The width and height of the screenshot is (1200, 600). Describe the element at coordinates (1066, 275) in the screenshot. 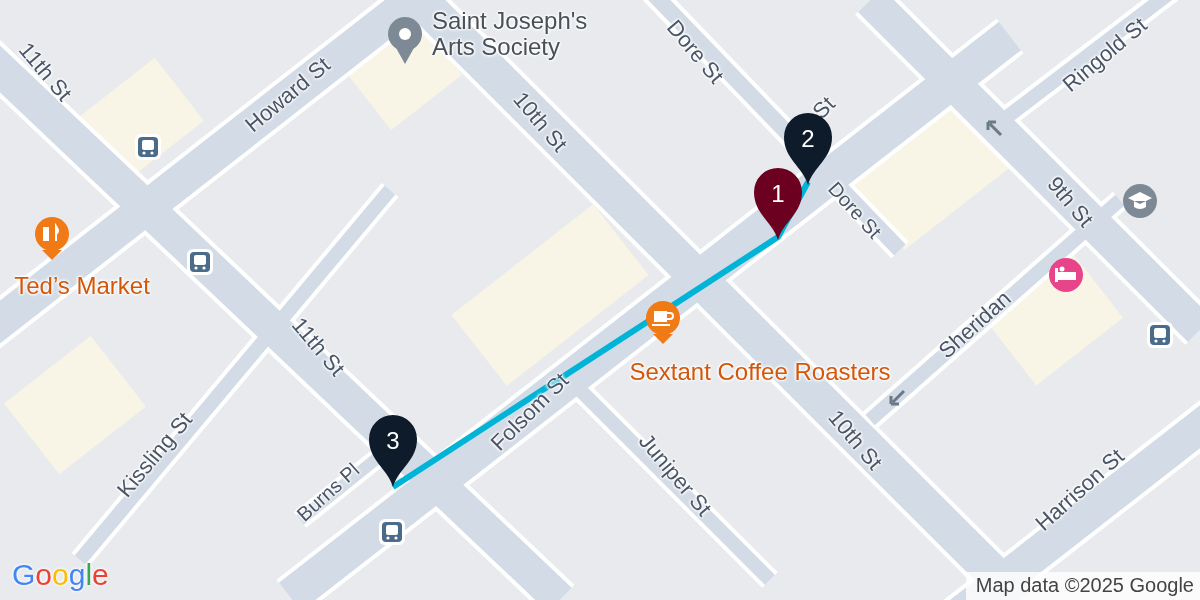

I see `bed-icon` at that location.